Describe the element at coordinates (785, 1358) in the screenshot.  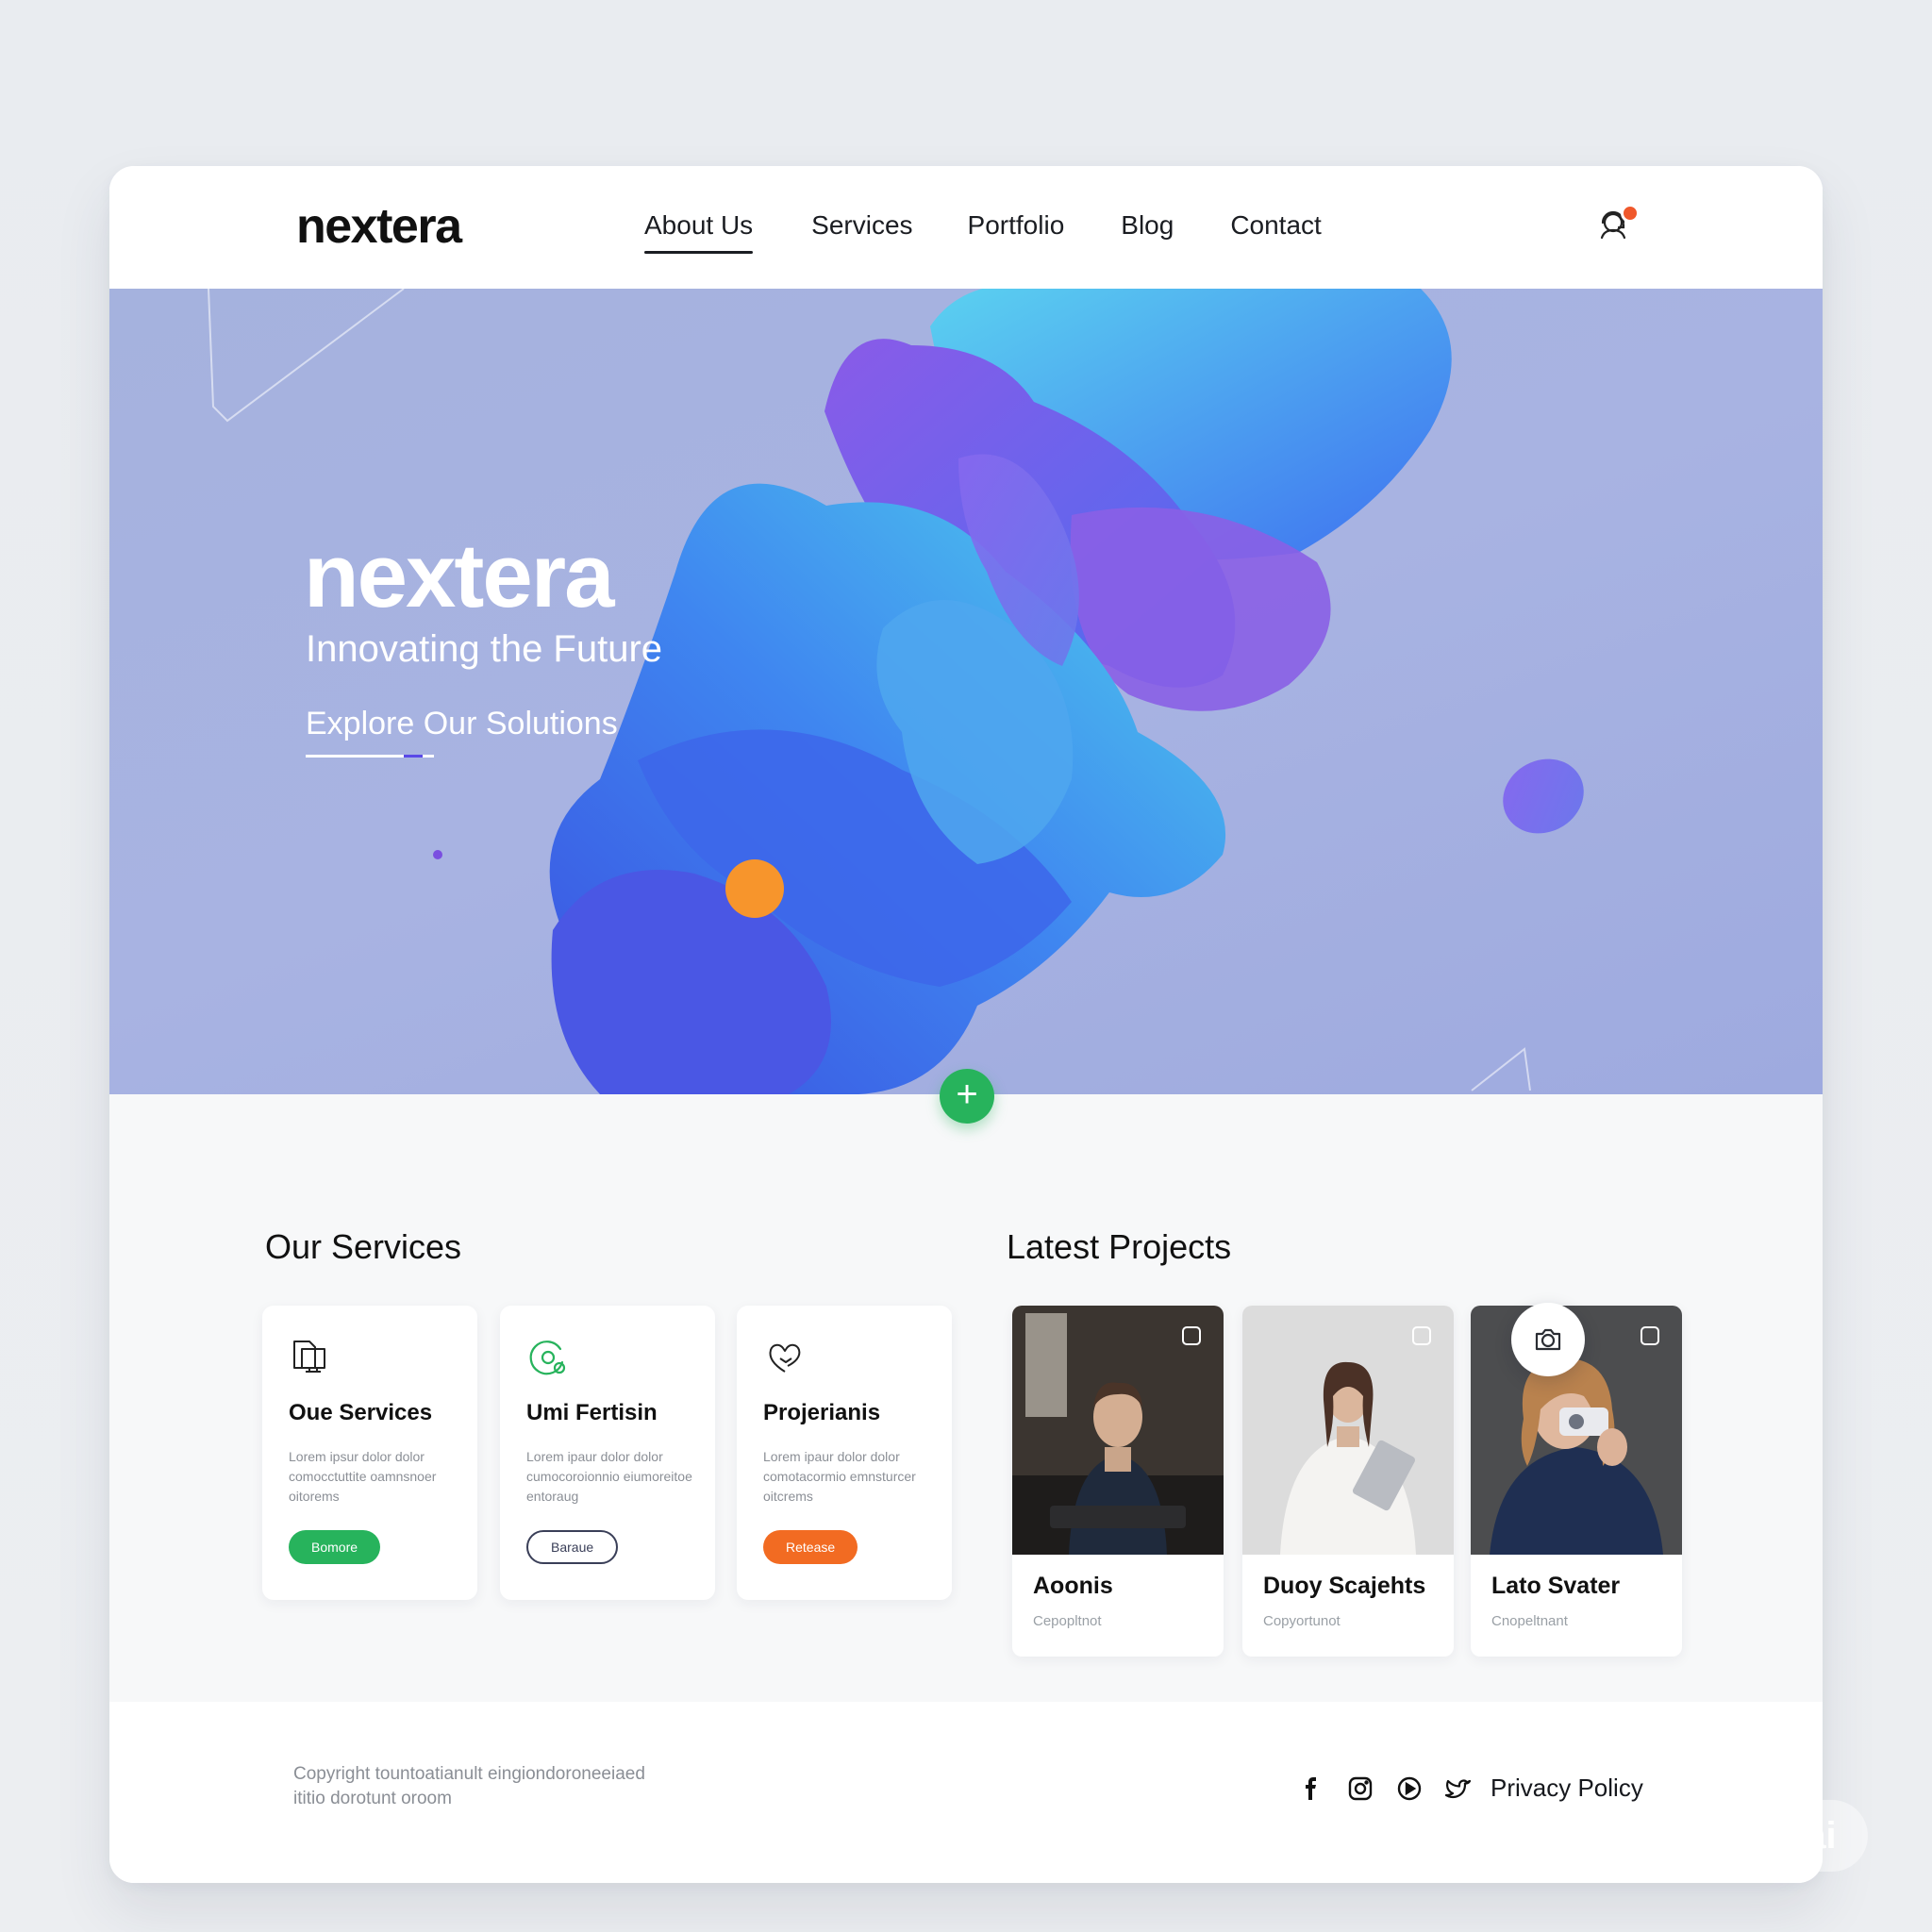
I see `heart-hand-icon` at that location.